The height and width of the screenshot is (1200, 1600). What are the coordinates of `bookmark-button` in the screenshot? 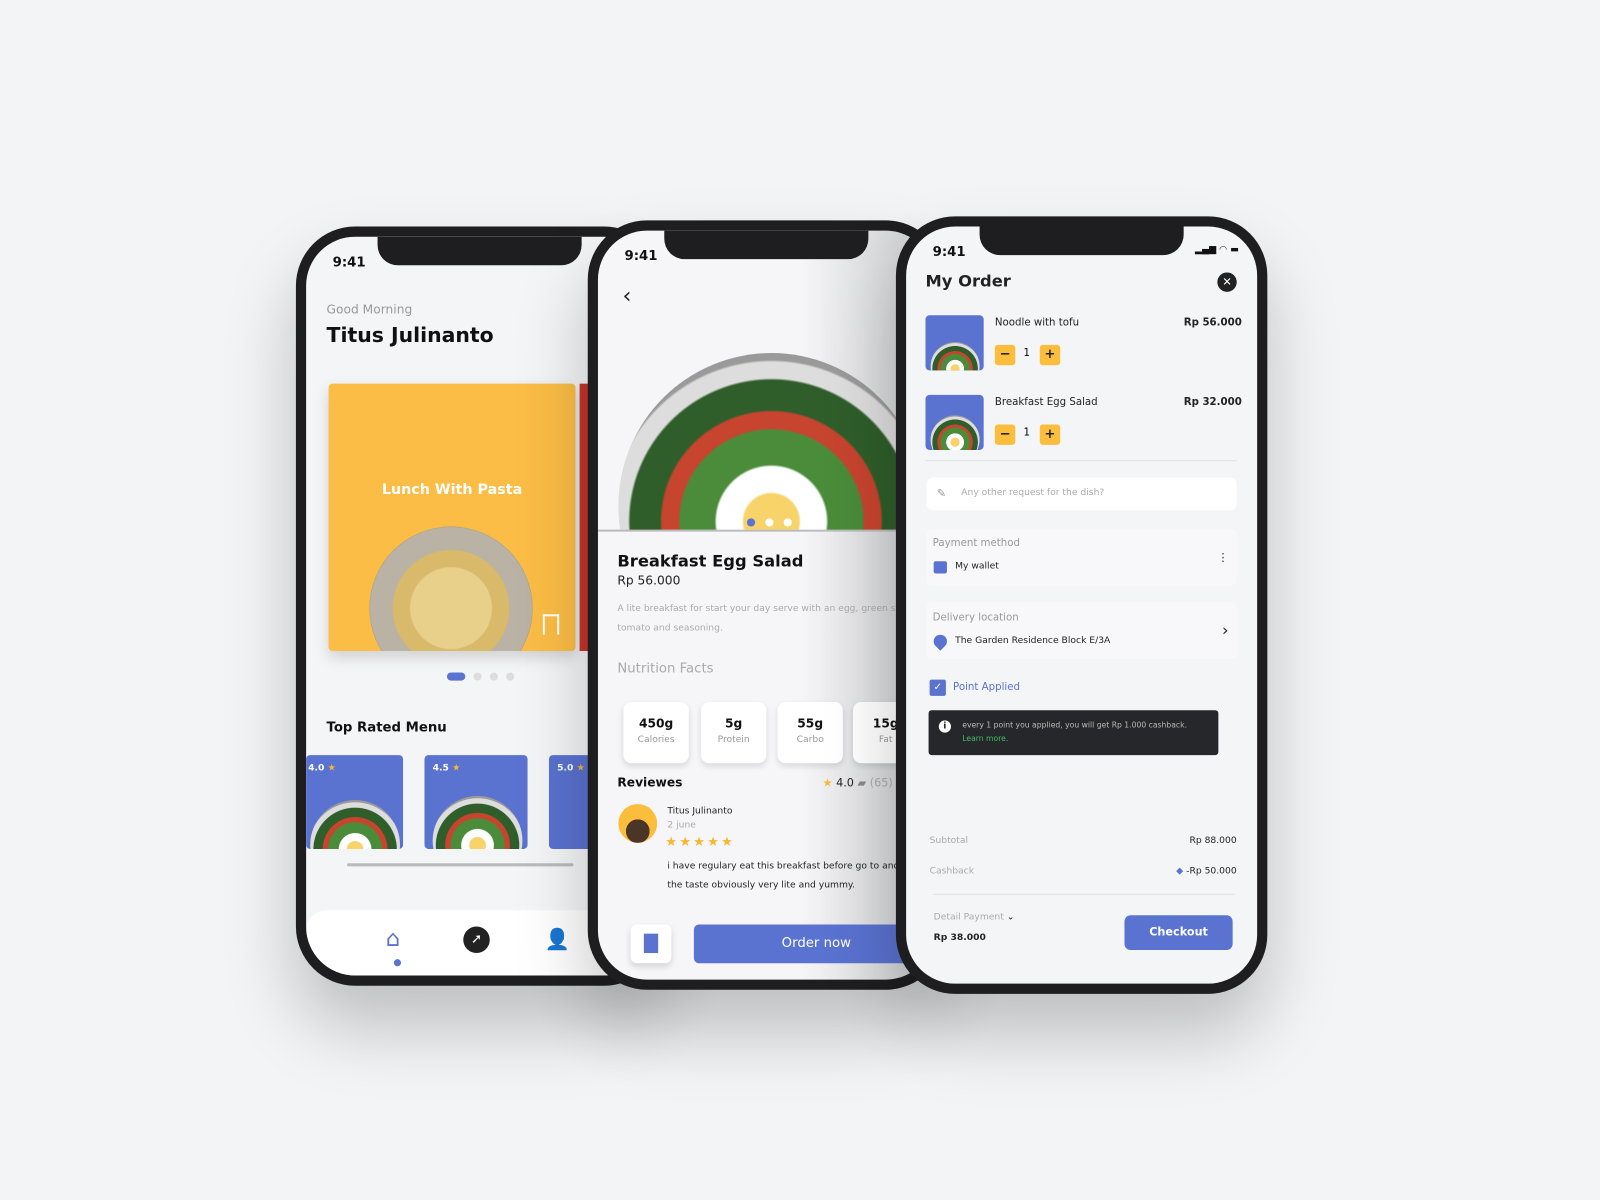 It's located at (651, 944).